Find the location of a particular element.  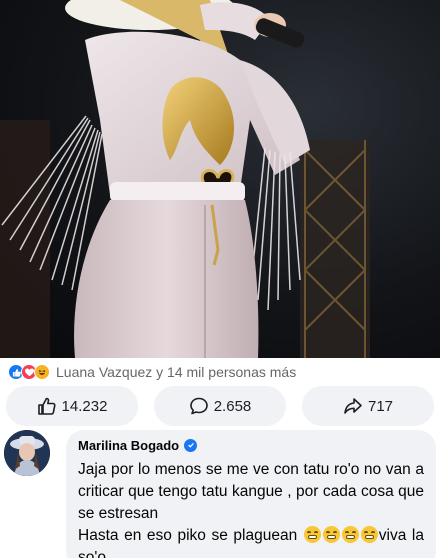

avatar is located at coordinates (27, 453).